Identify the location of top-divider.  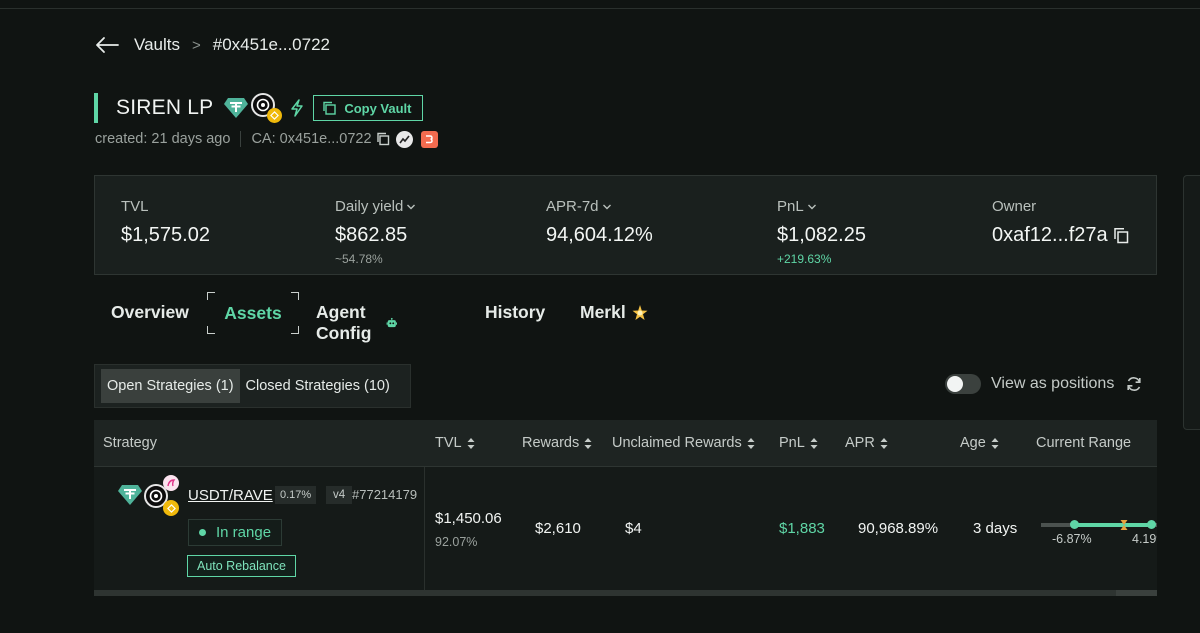
(600, 8).